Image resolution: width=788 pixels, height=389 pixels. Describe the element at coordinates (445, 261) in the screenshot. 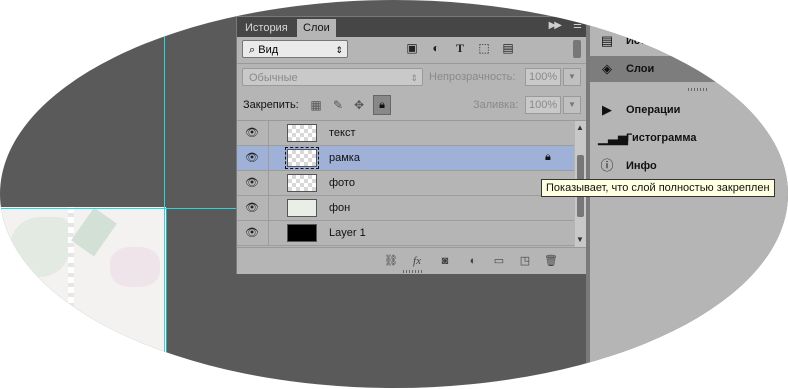

I see `mask-icon: ◙` at that location.